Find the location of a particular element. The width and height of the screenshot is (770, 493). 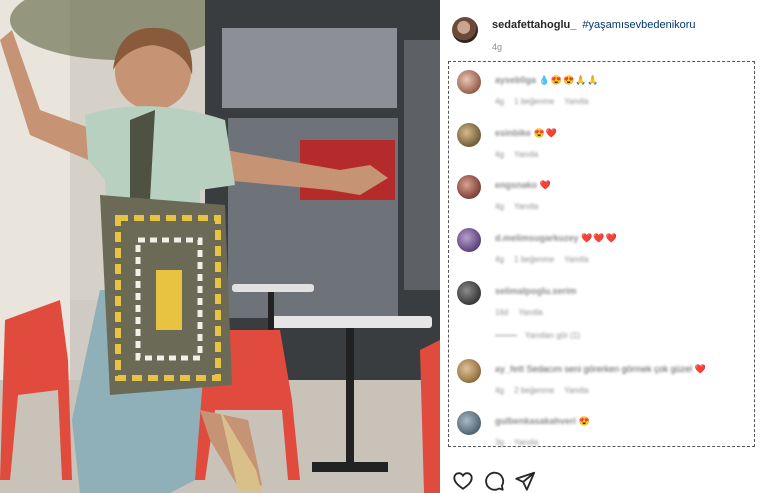

post-caption: sedafettahoglu_ #yaşamısevbedenikoru is located at coordinates (594, 25).